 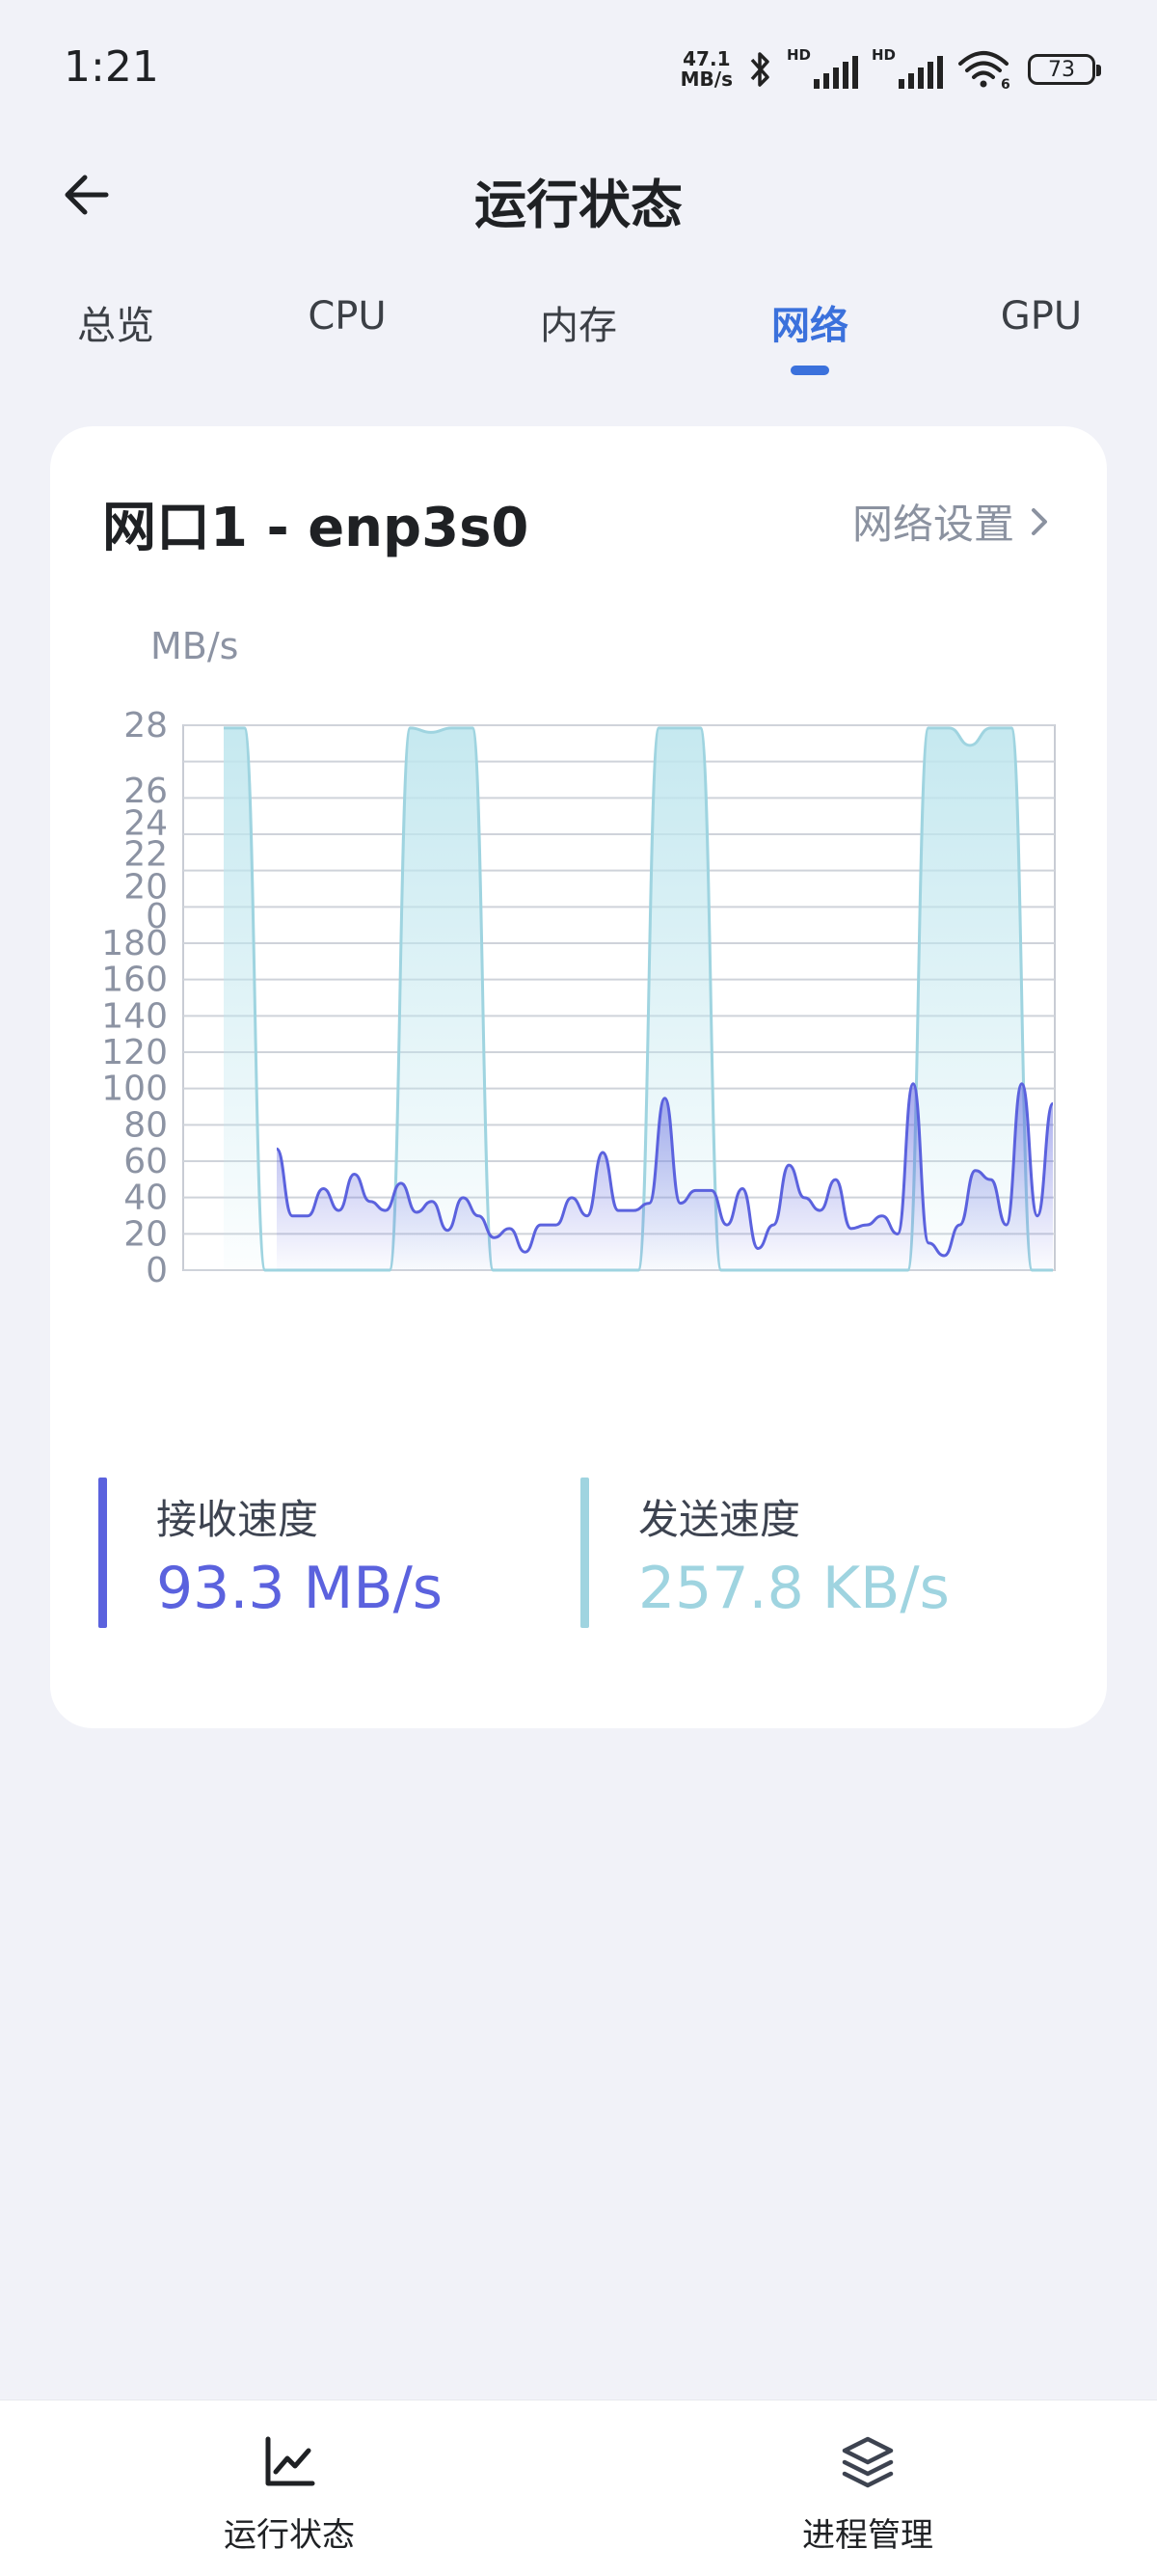 I want to click on nav-runtime-status: 运行状态, so click(x=289, y=2488).